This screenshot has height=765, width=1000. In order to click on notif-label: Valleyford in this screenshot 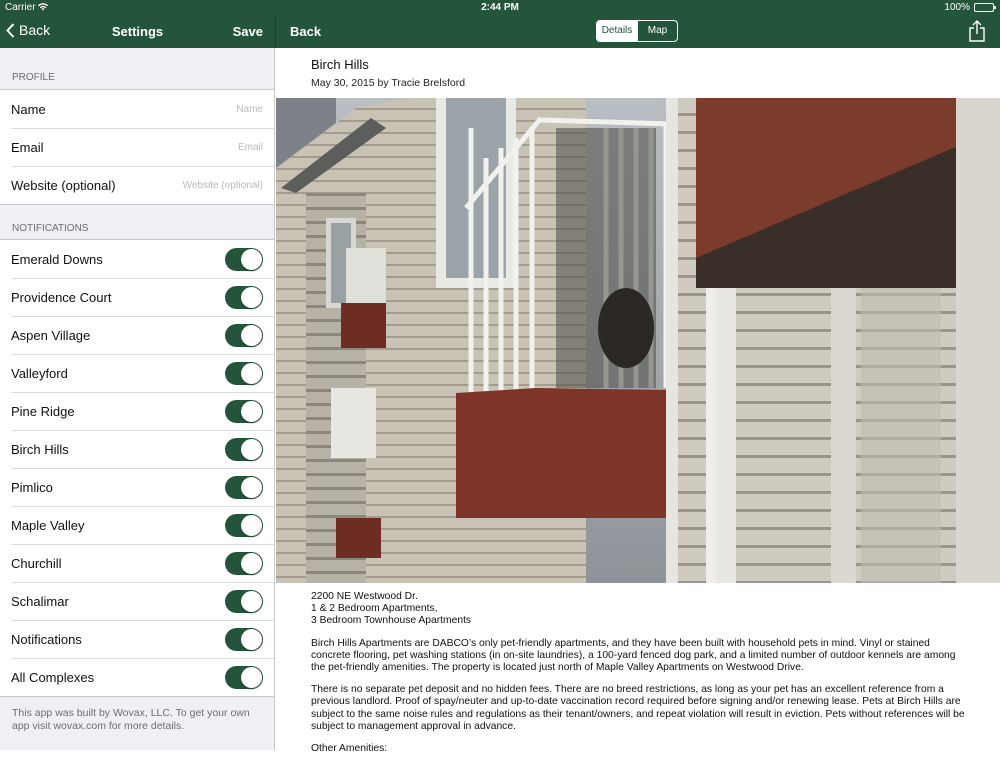, I will do `click(39, 373)`.